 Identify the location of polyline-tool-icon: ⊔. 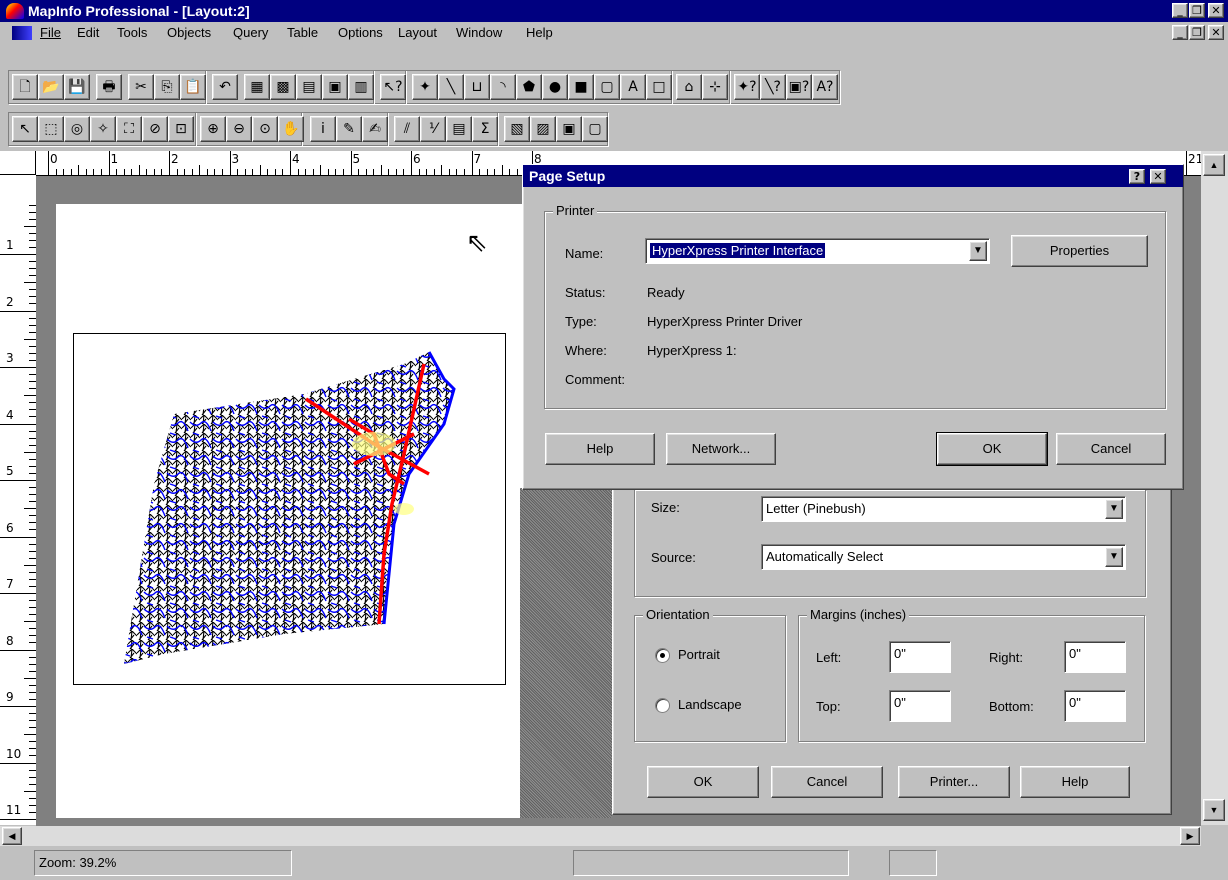
(477, 87).